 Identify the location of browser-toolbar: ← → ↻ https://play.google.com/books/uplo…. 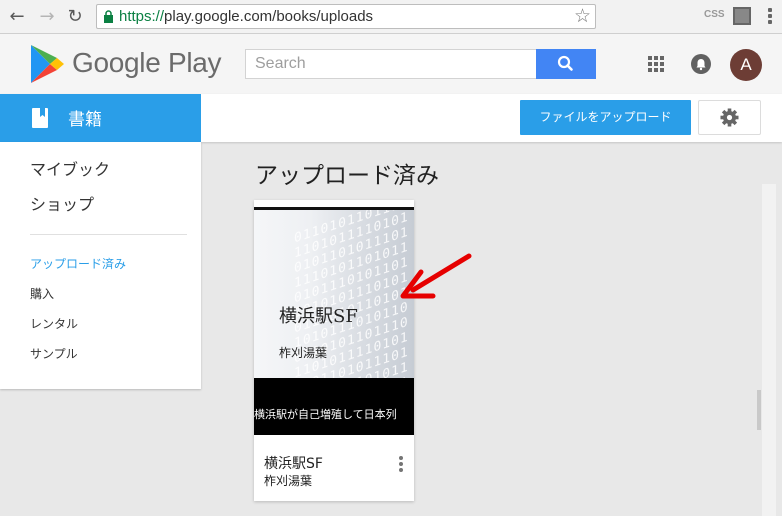
(391, 17).